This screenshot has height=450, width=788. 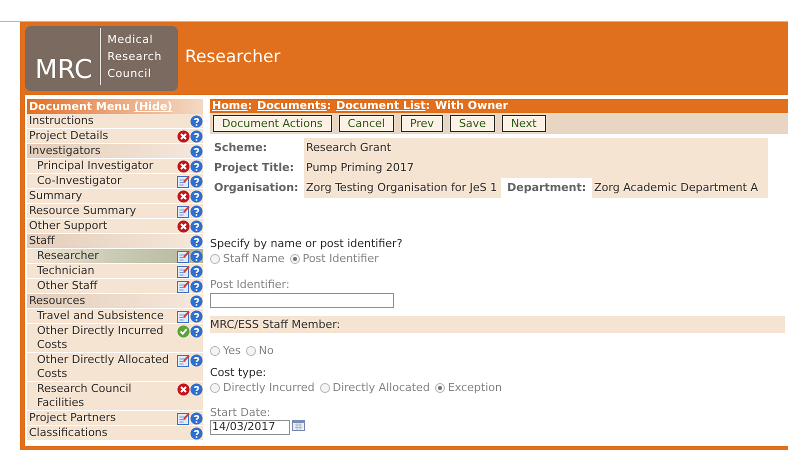 I want to click on option-label: Directly Incurred, so click(x=269, y=388).